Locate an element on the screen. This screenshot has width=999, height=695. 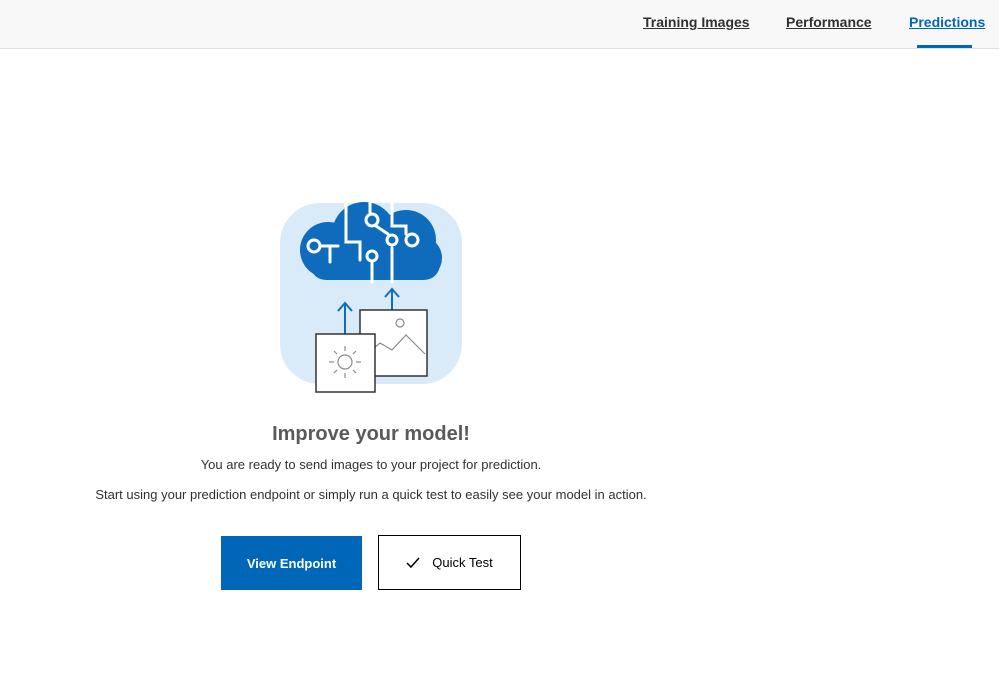
quick-test-button: Quick Test is located at coordinates (449, 562).